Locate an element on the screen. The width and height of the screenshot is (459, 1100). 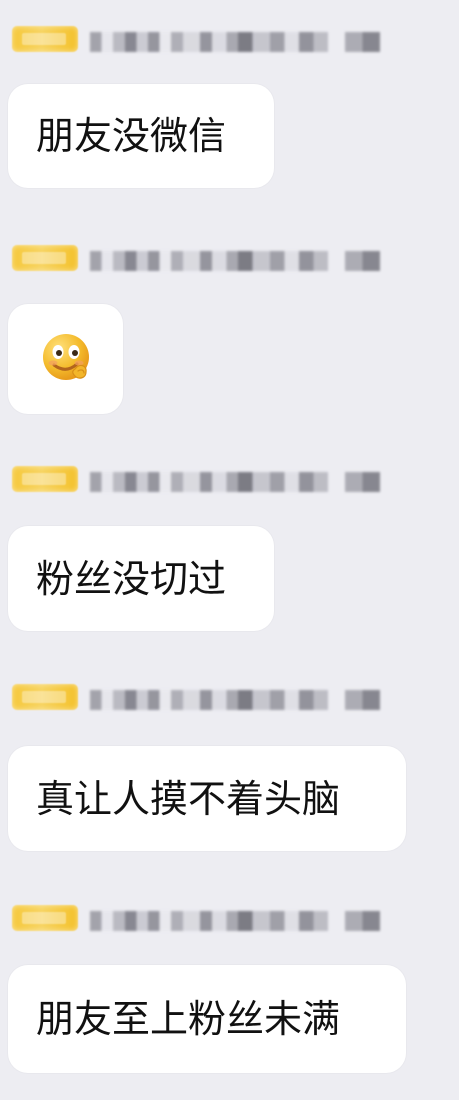
smiling-face-emoji is located at coordinates (66, 359).